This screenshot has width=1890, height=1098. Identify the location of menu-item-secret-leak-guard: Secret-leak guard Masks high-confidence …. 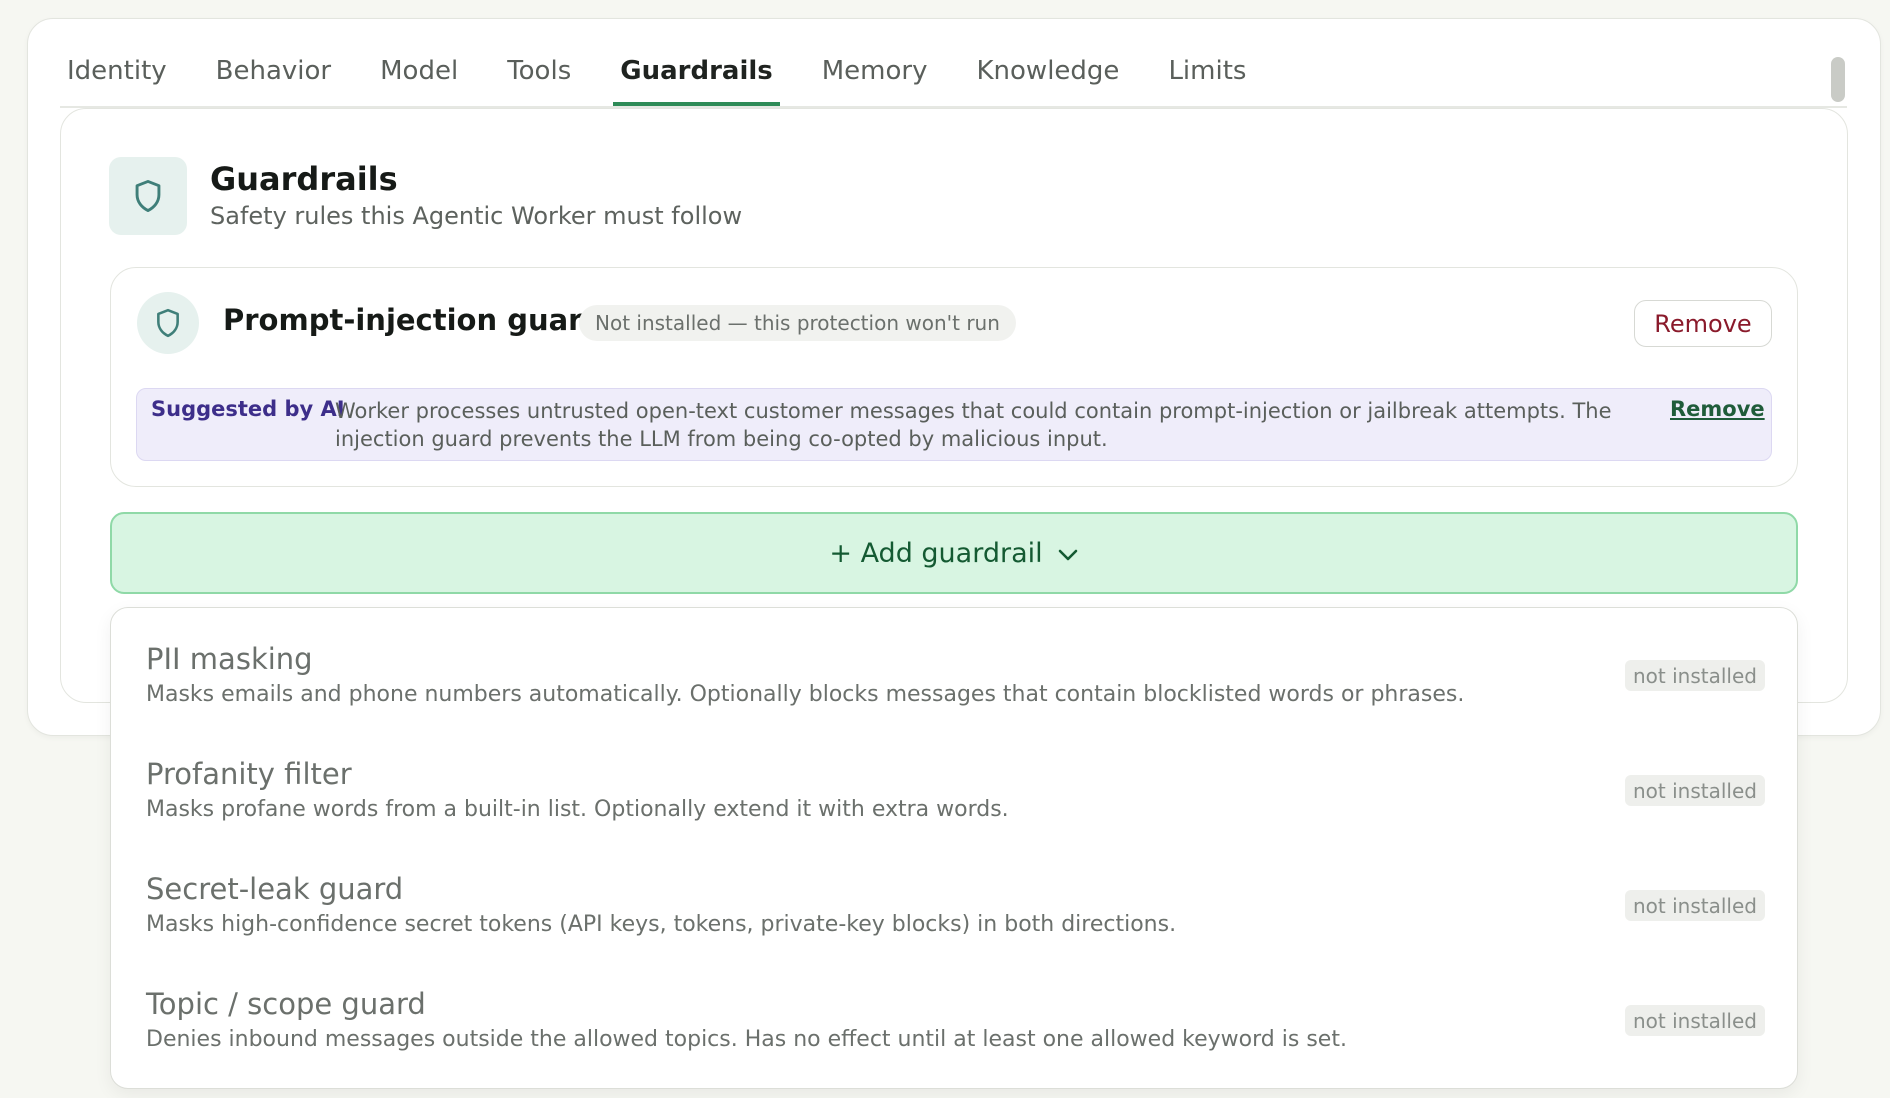
(955, 895).